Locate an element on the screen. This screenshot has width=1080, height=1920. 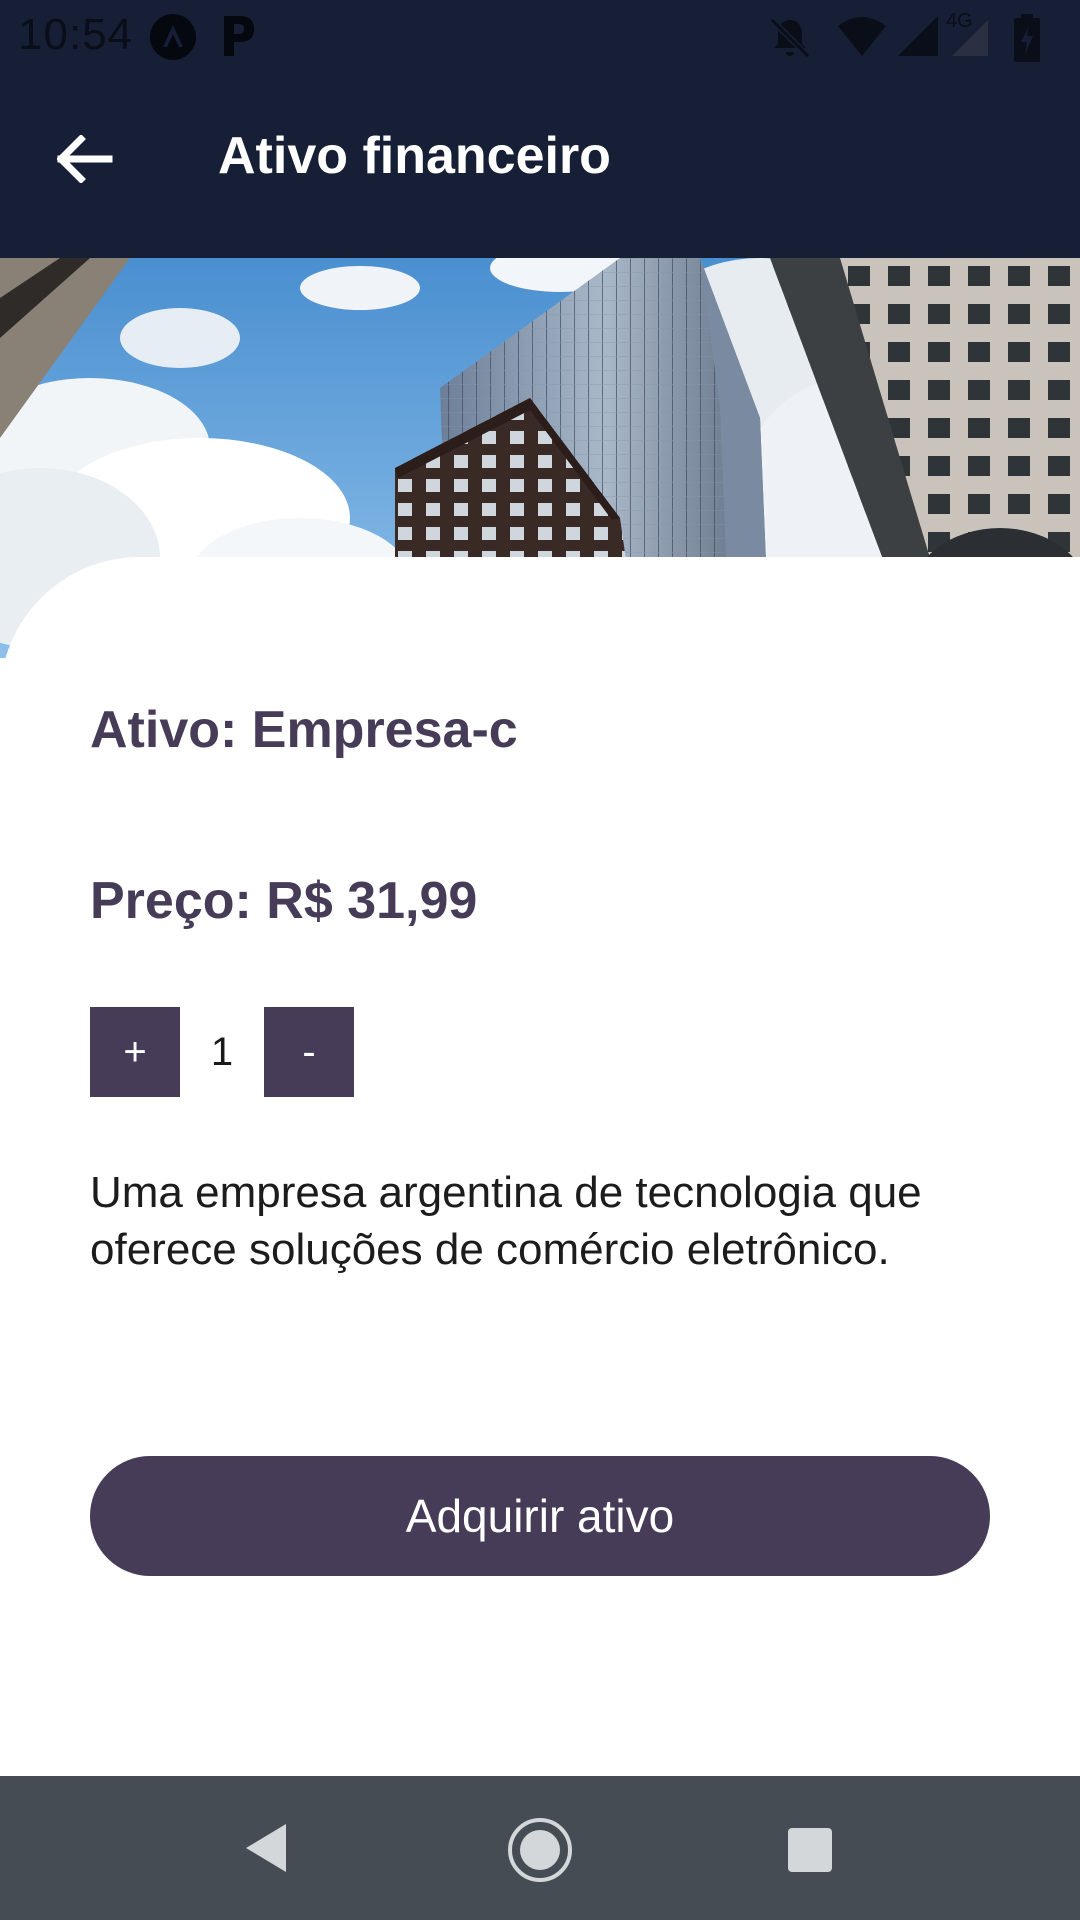
increment-button: + is located at coordinates (135, 1052).